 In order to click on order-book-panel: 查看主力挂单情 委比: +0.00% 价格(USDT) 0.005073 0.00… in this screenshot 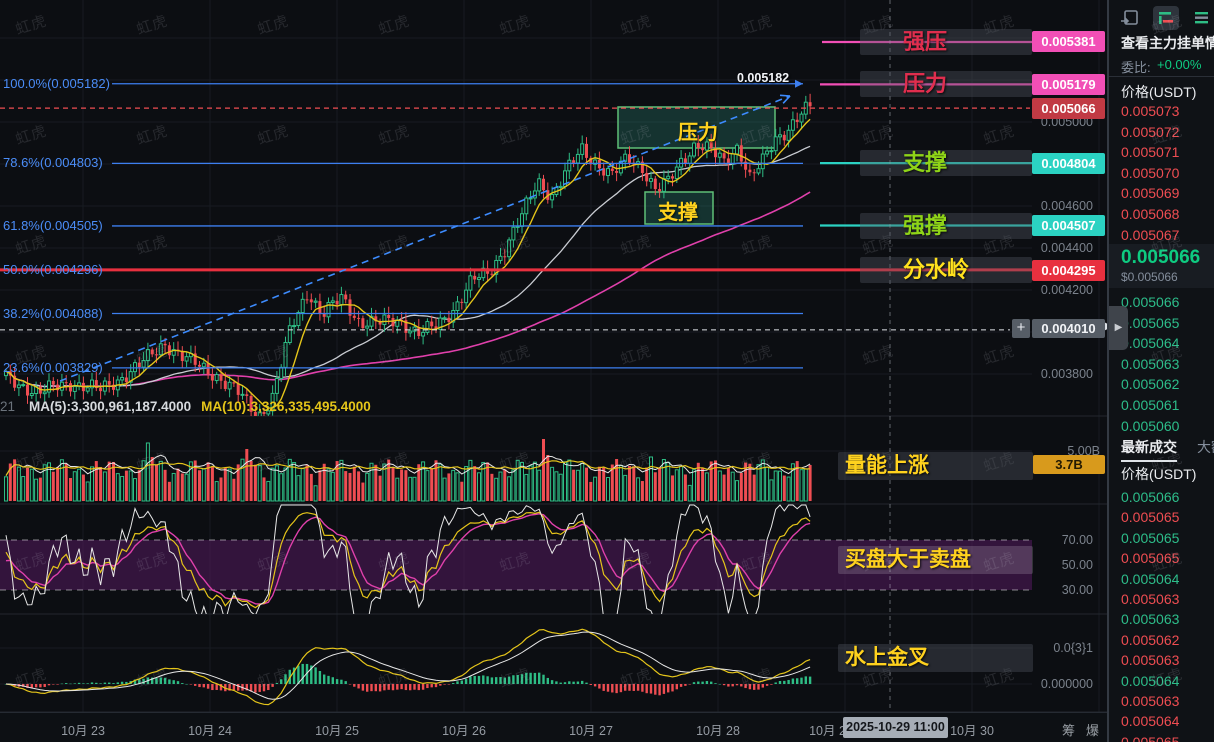, I will do `click(1160, 371)`.